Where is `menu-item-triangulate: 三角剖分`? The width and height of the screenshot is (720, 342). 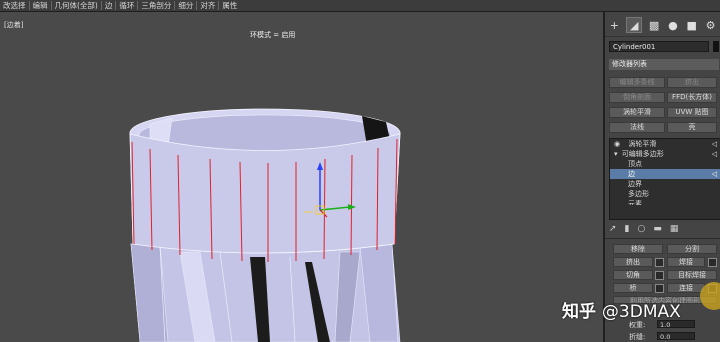
menu-item-triangulate: 三角剖分 is located at coordinates (156, 5).